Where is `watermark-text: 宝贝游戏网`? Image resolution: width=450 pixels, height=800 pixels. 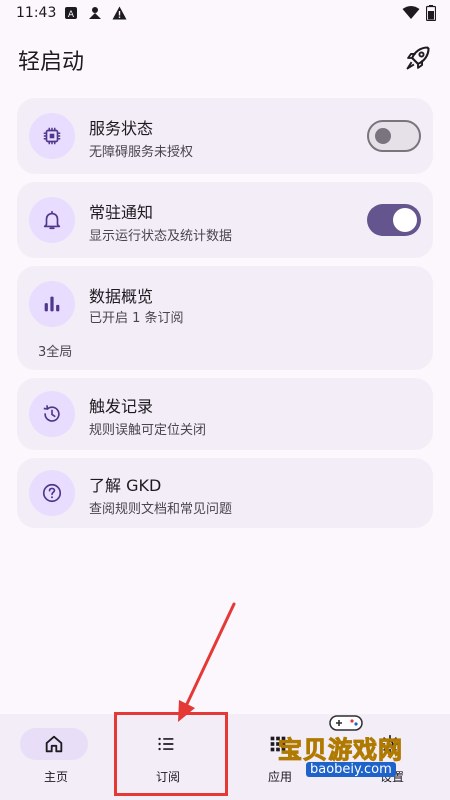 watermark-text: 宝贝游戏网 is located at coordinates (340, 750).